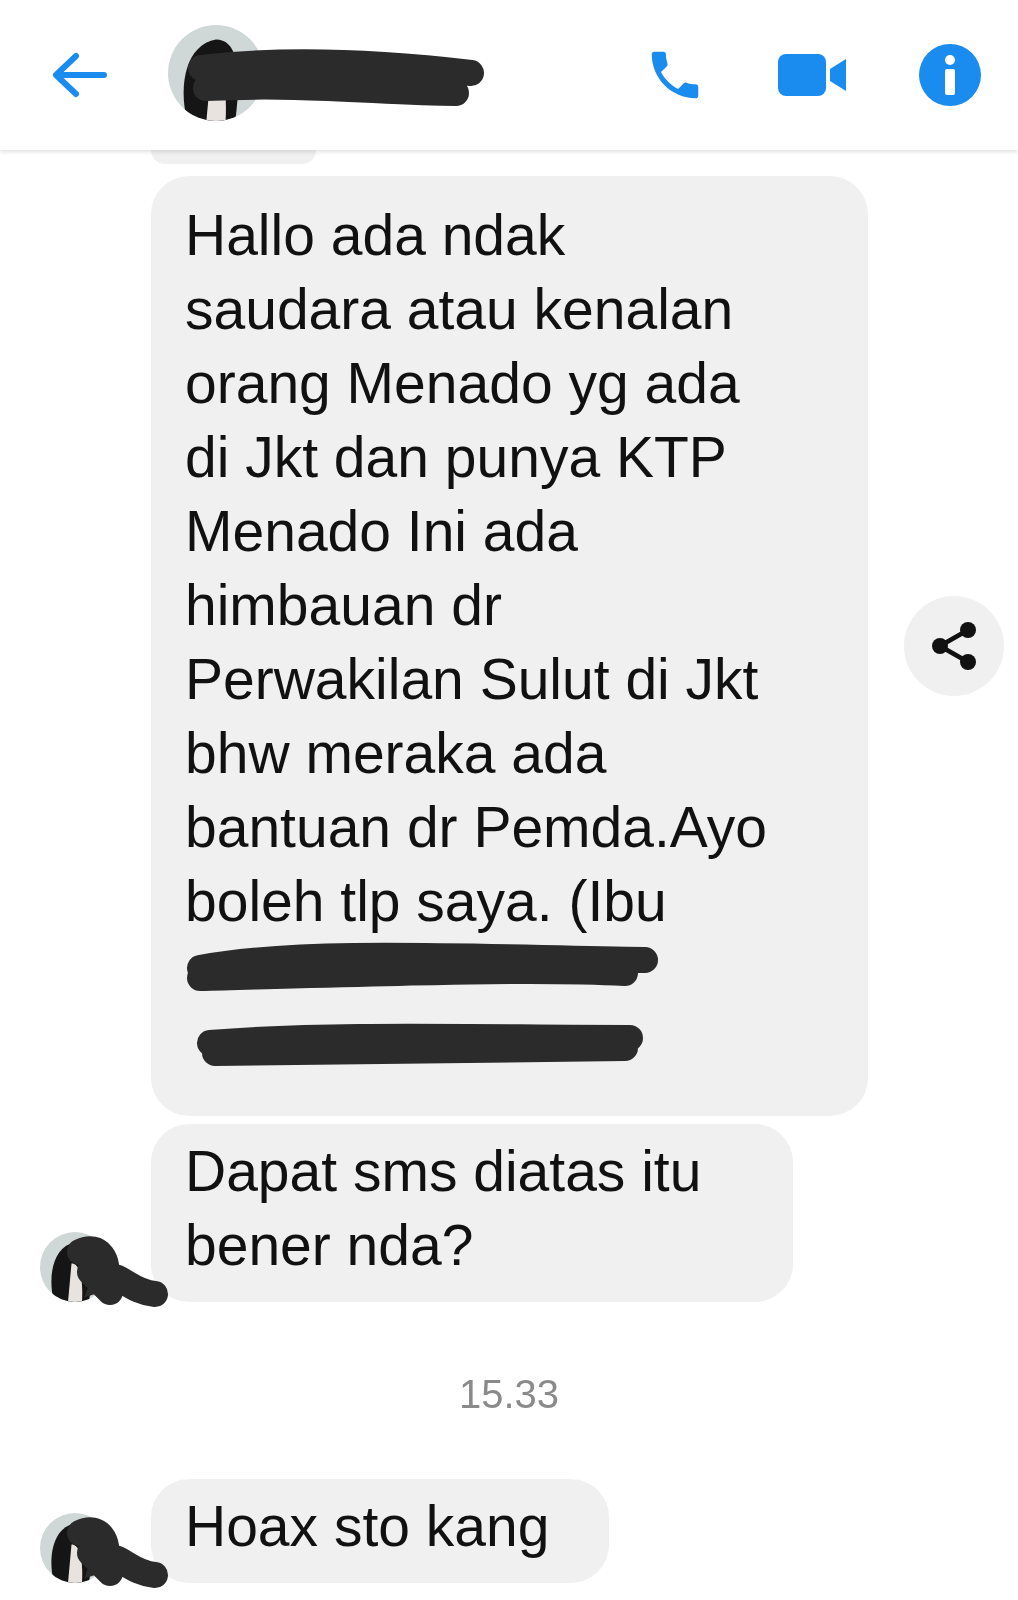  I want to click on message-text: Hoax sto kang, so click(368, 1526).